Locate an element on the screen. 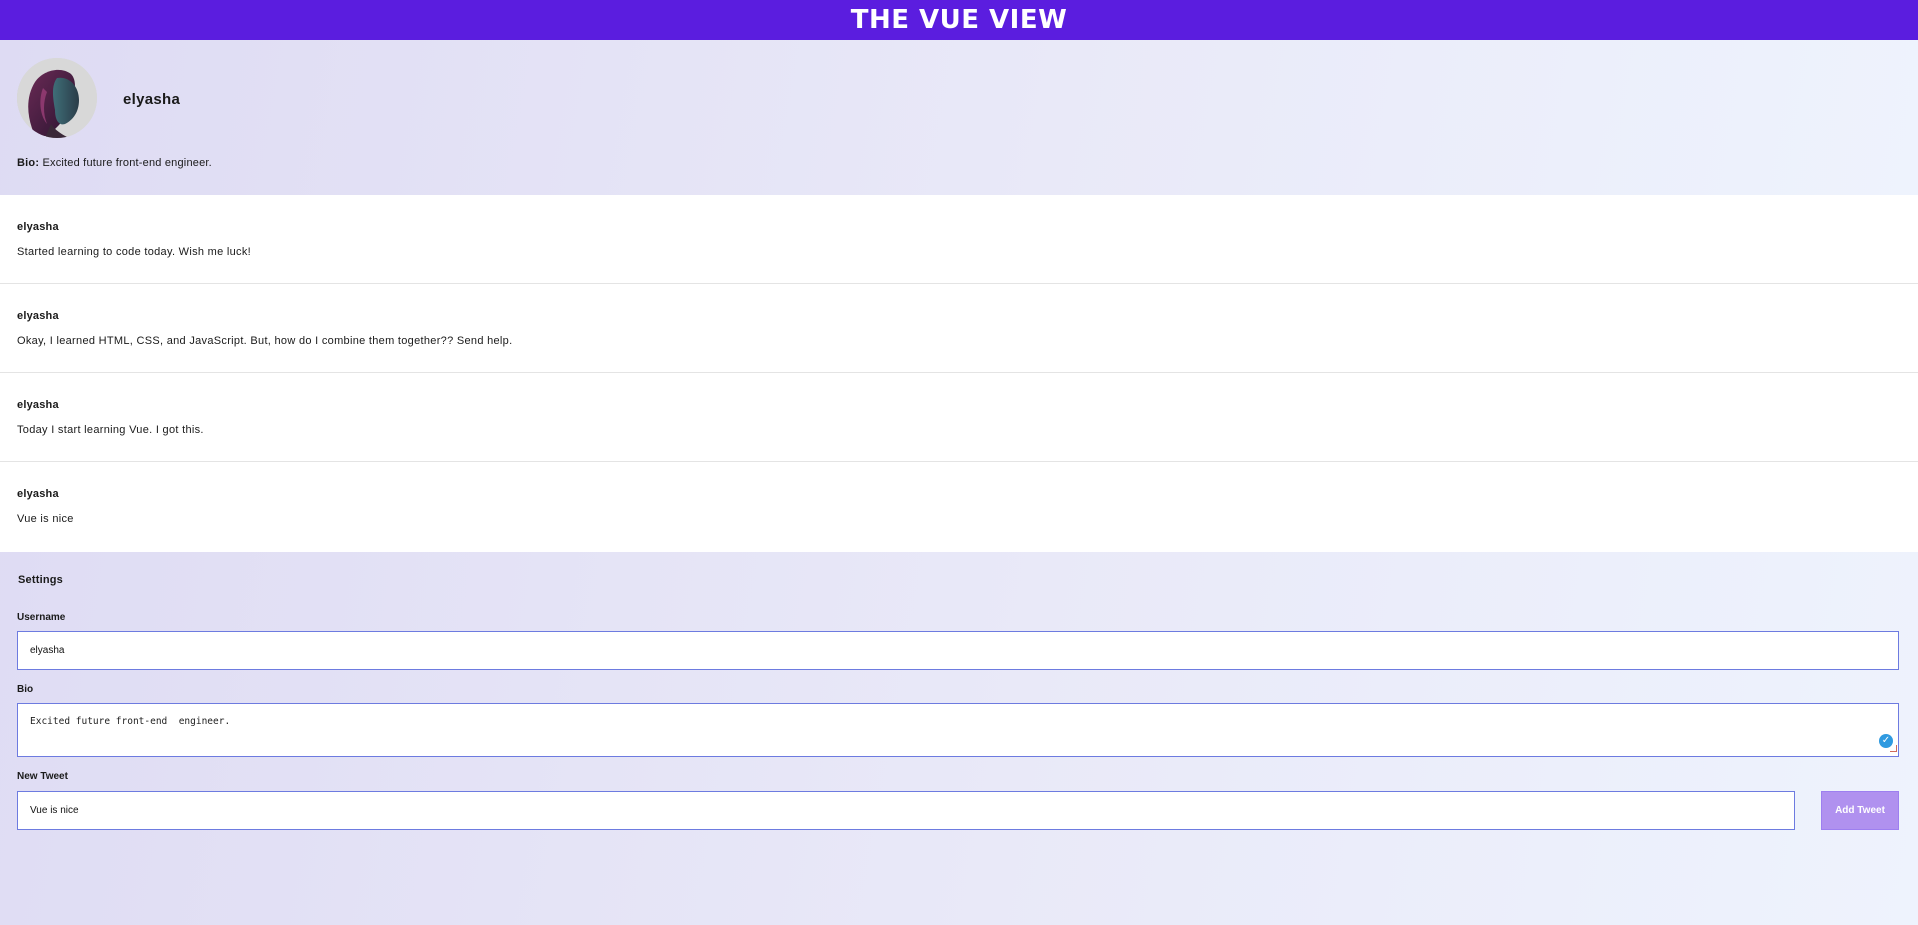  avatar-portrait-icon is located at coordinates (57, 98).